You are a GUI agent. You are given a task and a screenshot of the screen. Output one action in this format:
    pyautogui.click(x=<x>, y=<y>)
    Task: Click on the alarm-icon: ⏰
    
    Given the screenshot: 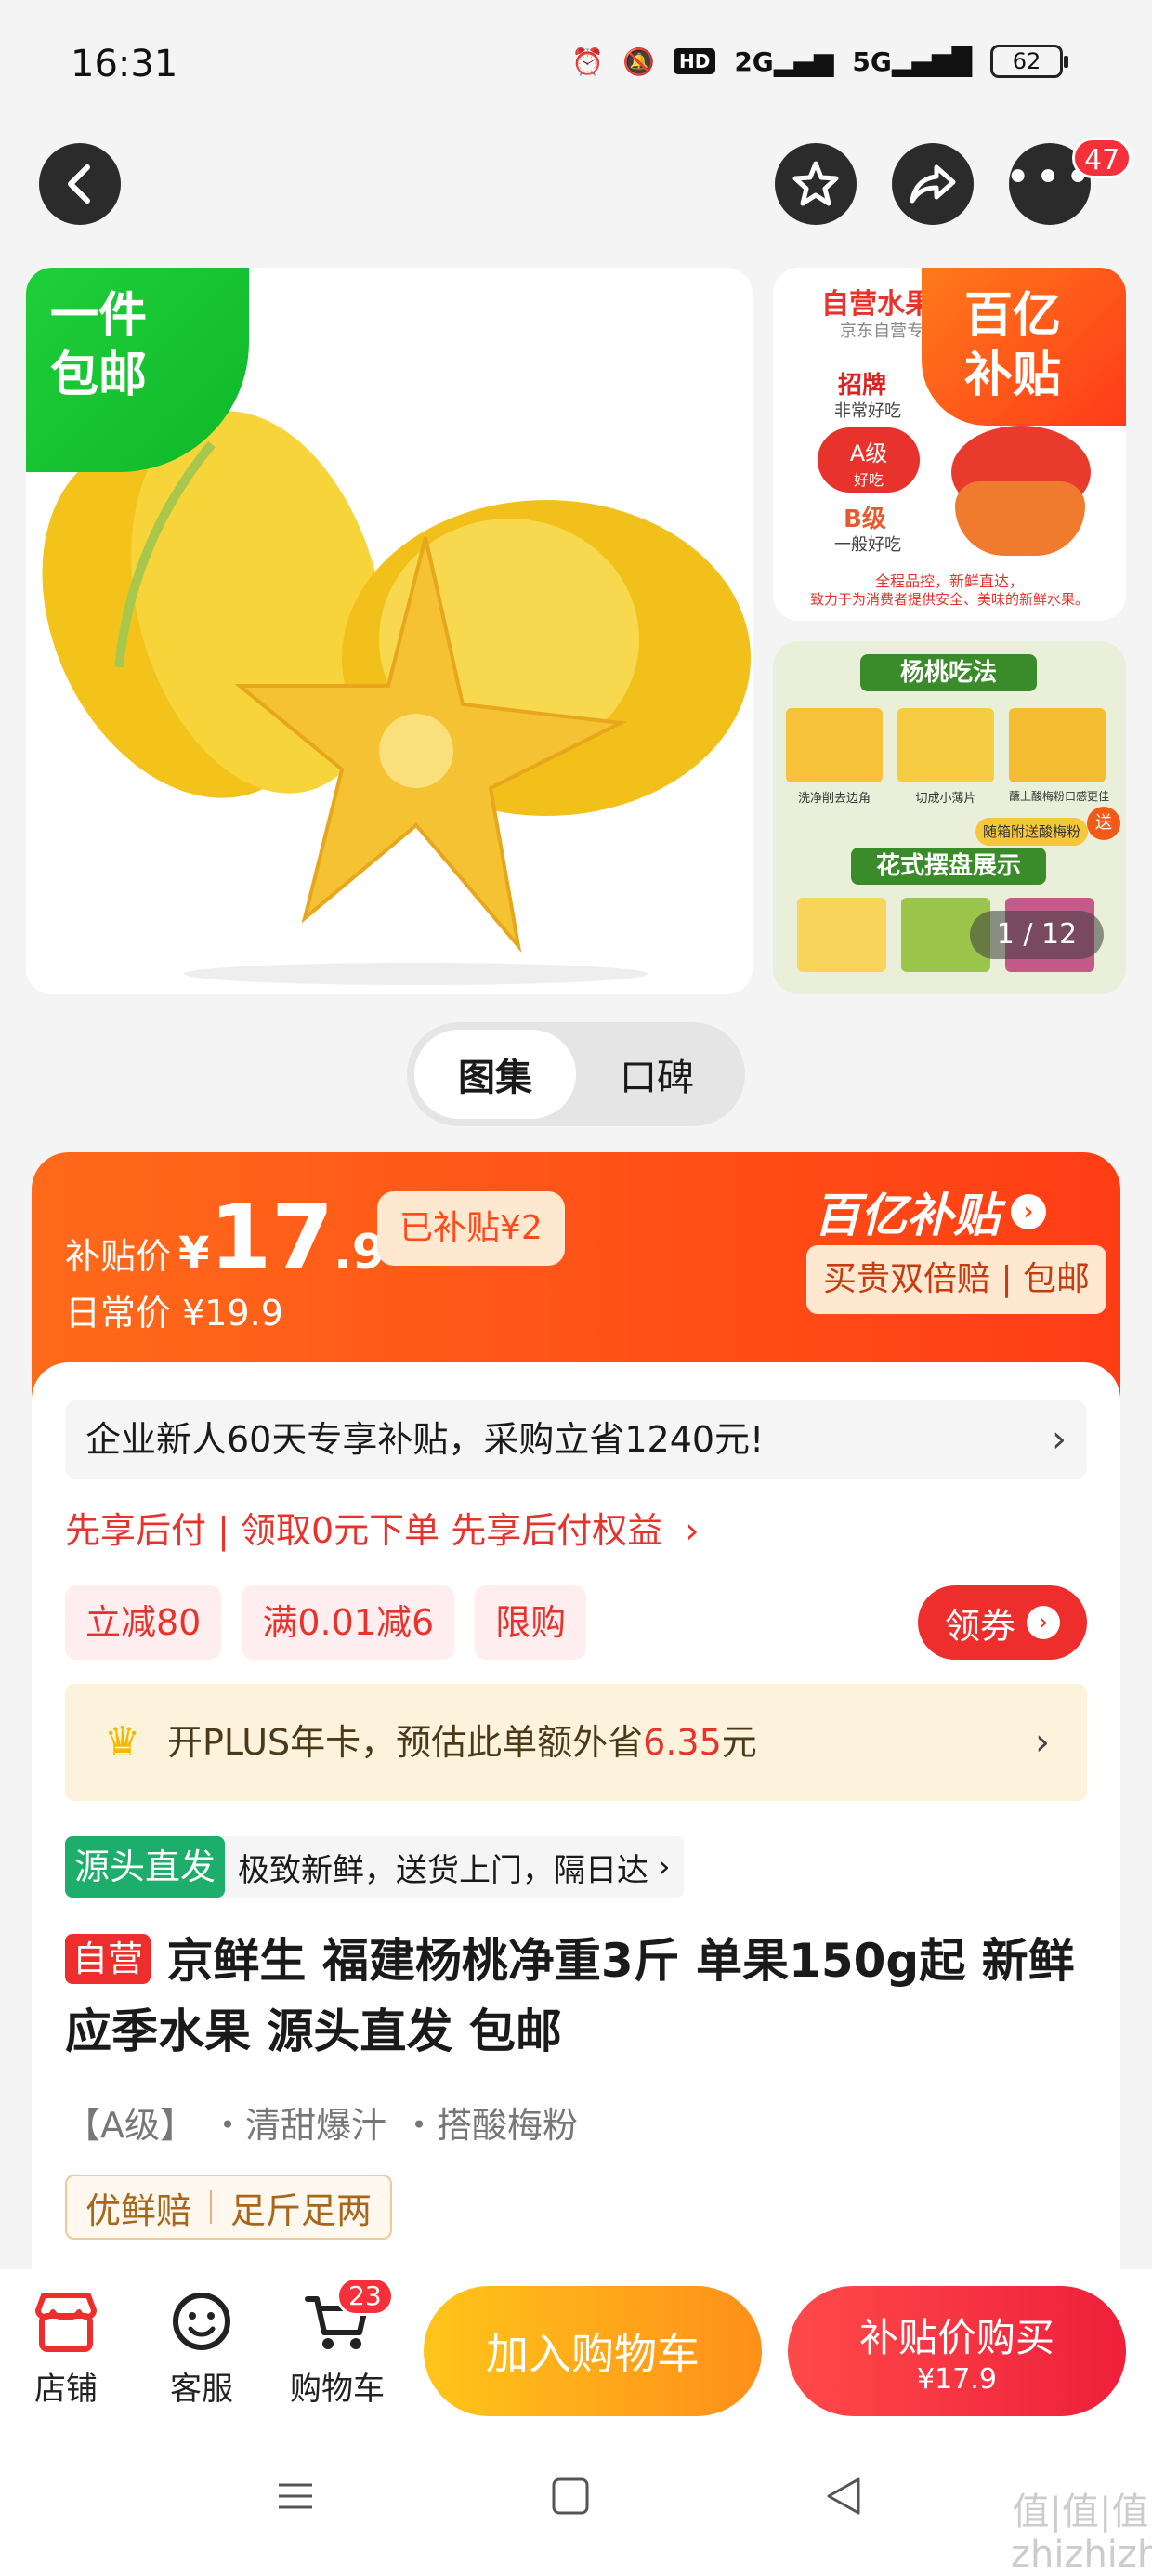 What is the action you would take?
    pyautogui.click(x=588, y=61)
    